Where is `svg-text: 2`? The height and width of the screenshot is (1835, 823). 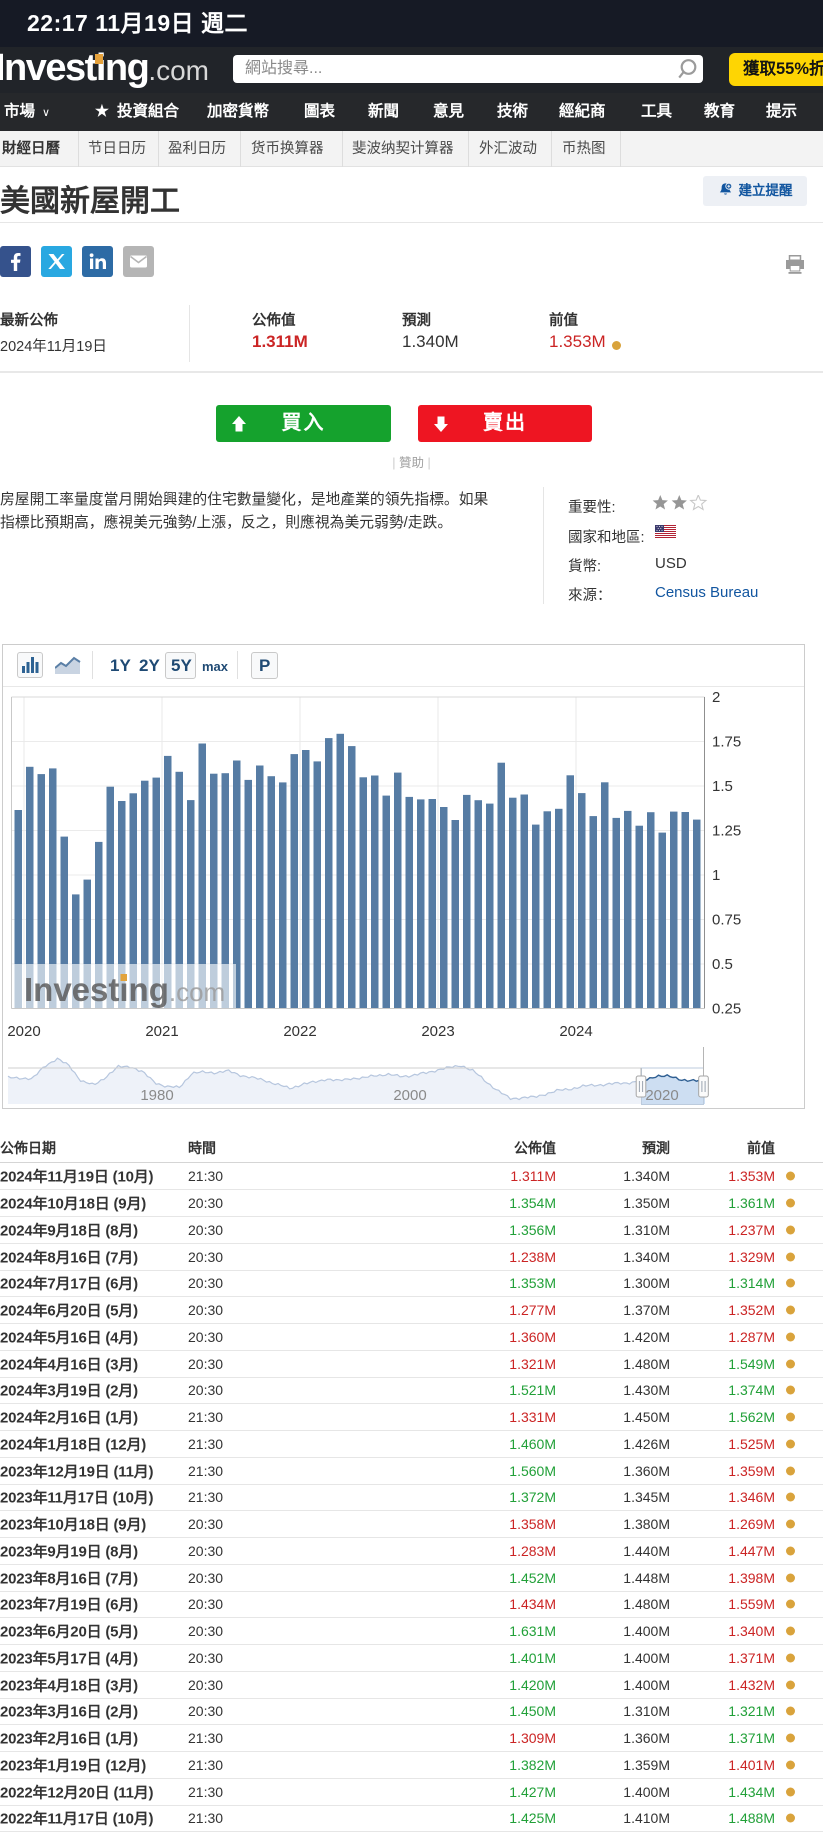
svg-text: 2 is located at coordinates (716, 697).